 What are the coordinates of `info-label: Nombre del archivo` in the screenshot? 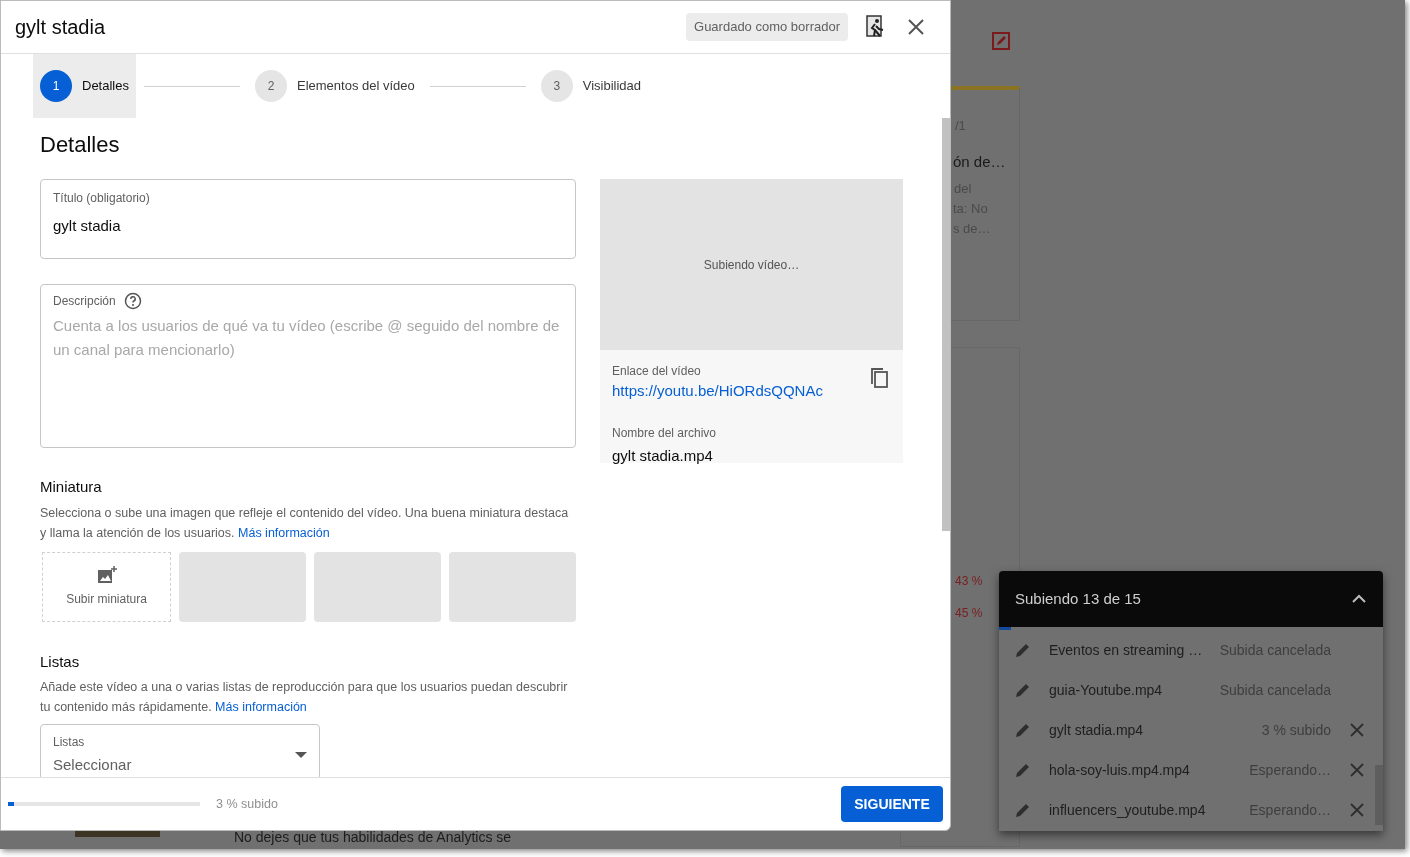 It's located at (665, 433).